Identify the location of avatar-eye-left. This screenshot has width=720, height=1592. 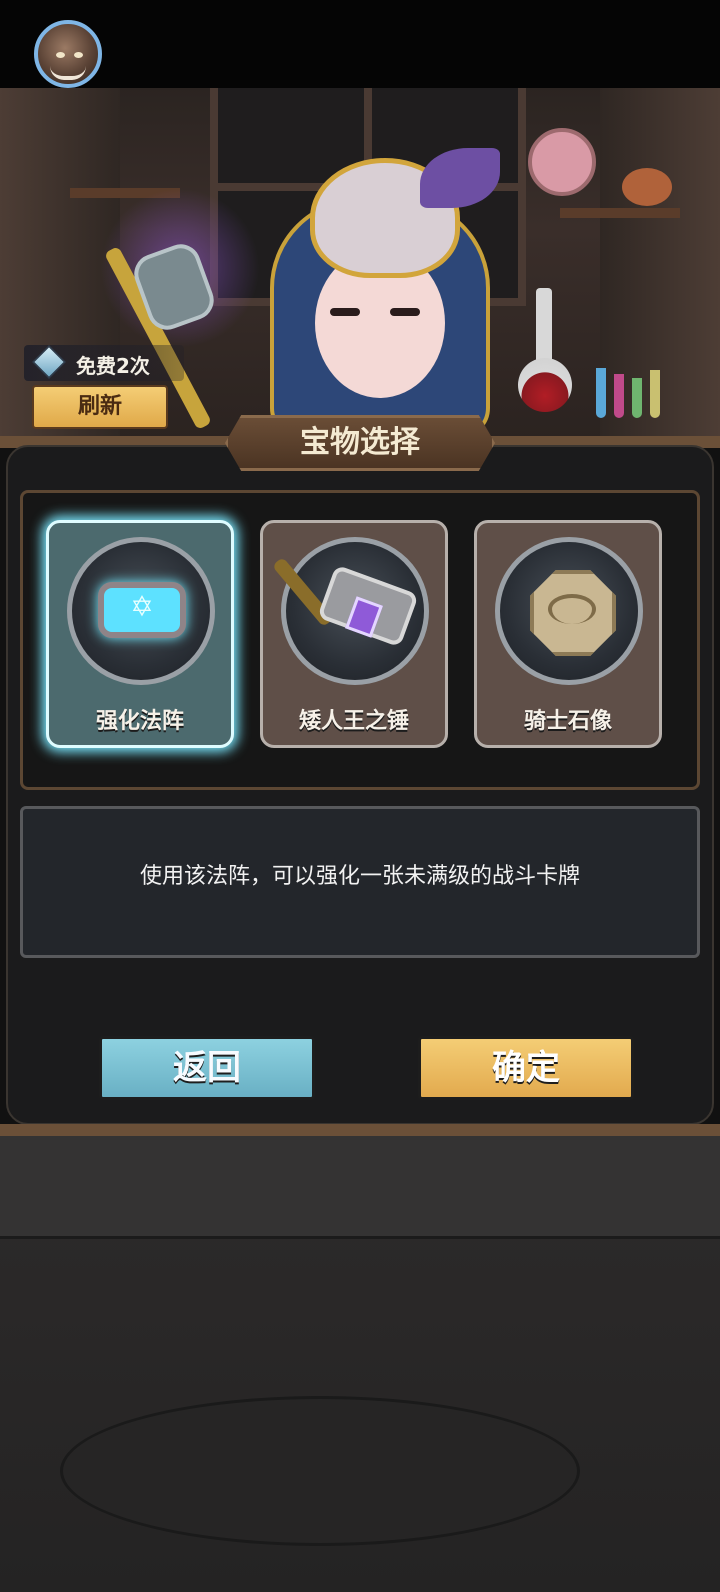
(60, 55).